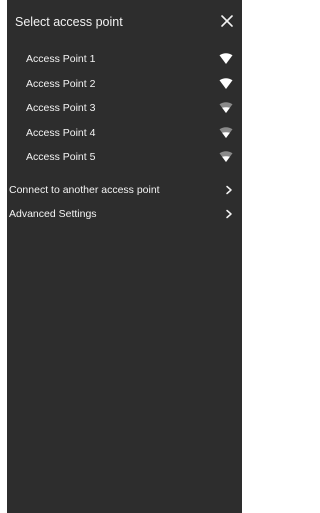  I want to click on access-point-label: Access Point 2, so click(61, 83).